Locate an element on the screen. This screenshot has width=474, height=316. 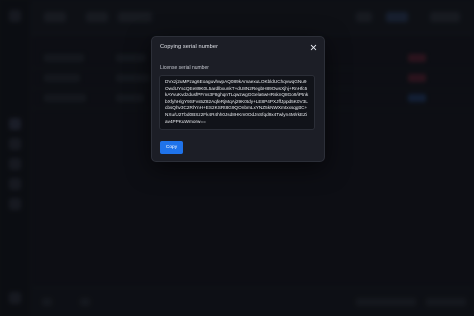
copy-button: Copy is located at coordinates (171, 147).